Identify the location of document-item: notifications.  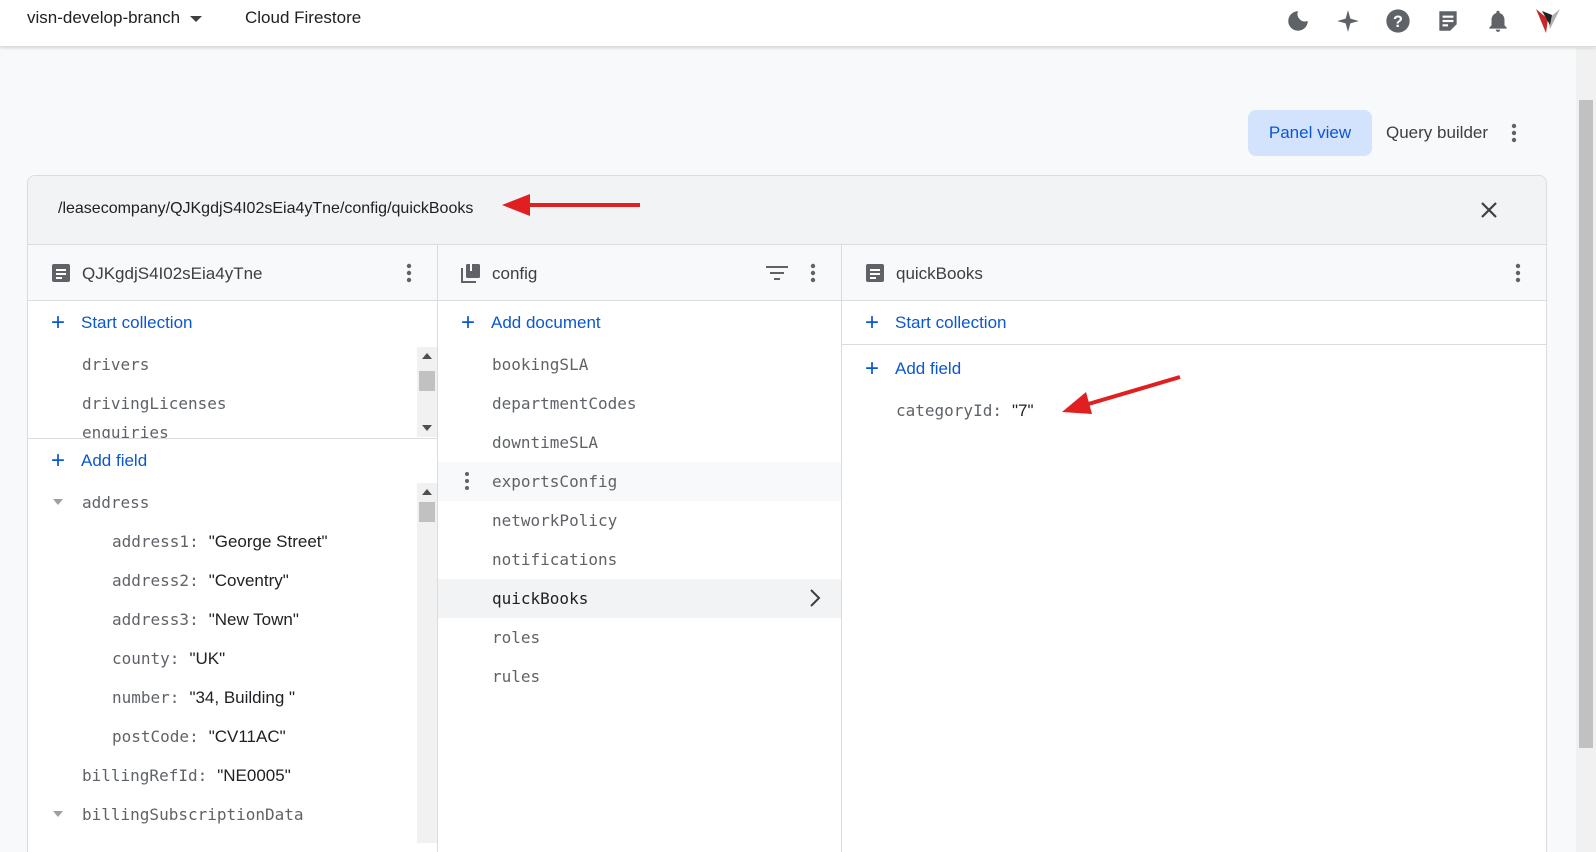
(639, 559).